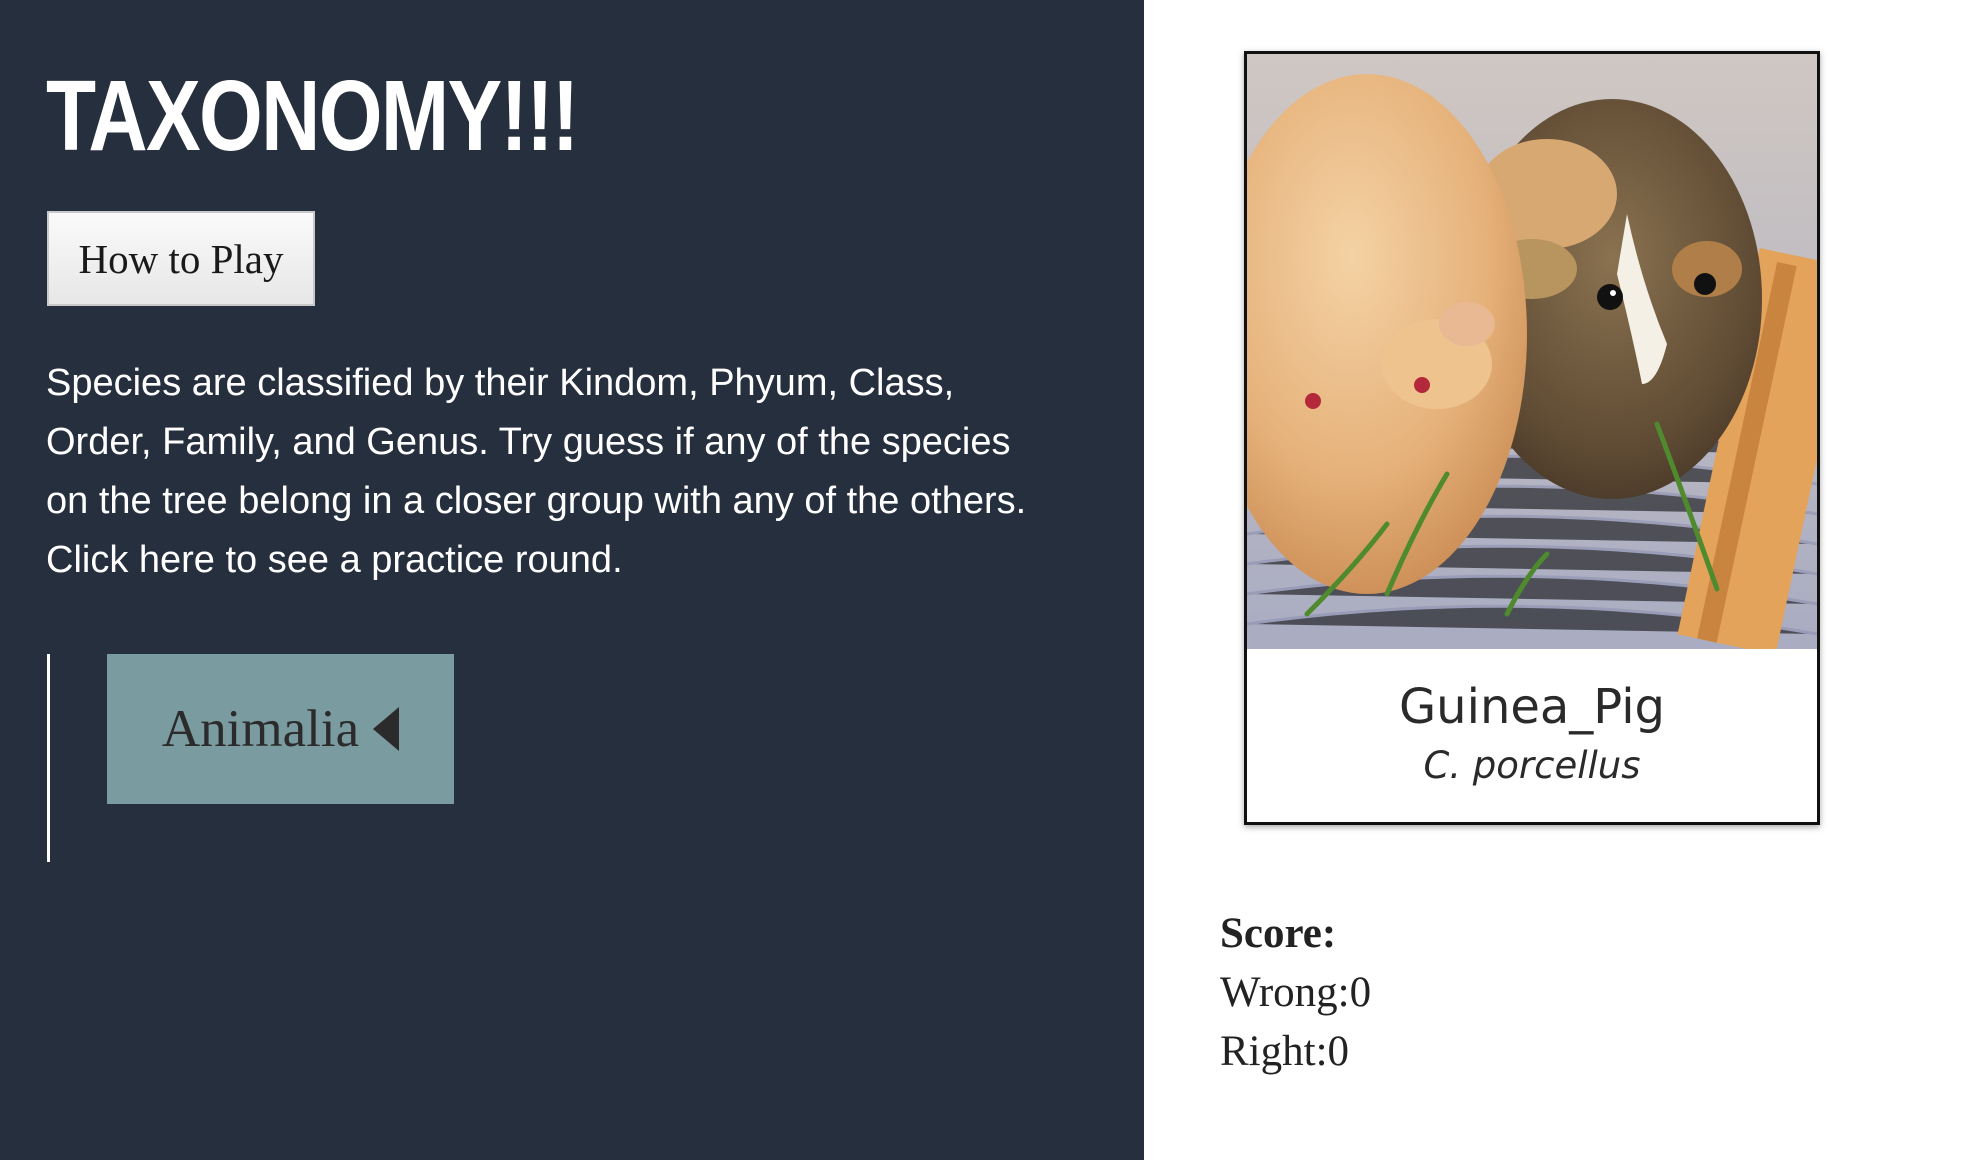 The width and height of the screenshot is (1978, 1160). Describe the element at coordinates (48, 758) in the screenshot. I see `tree-branch-line` at that location.